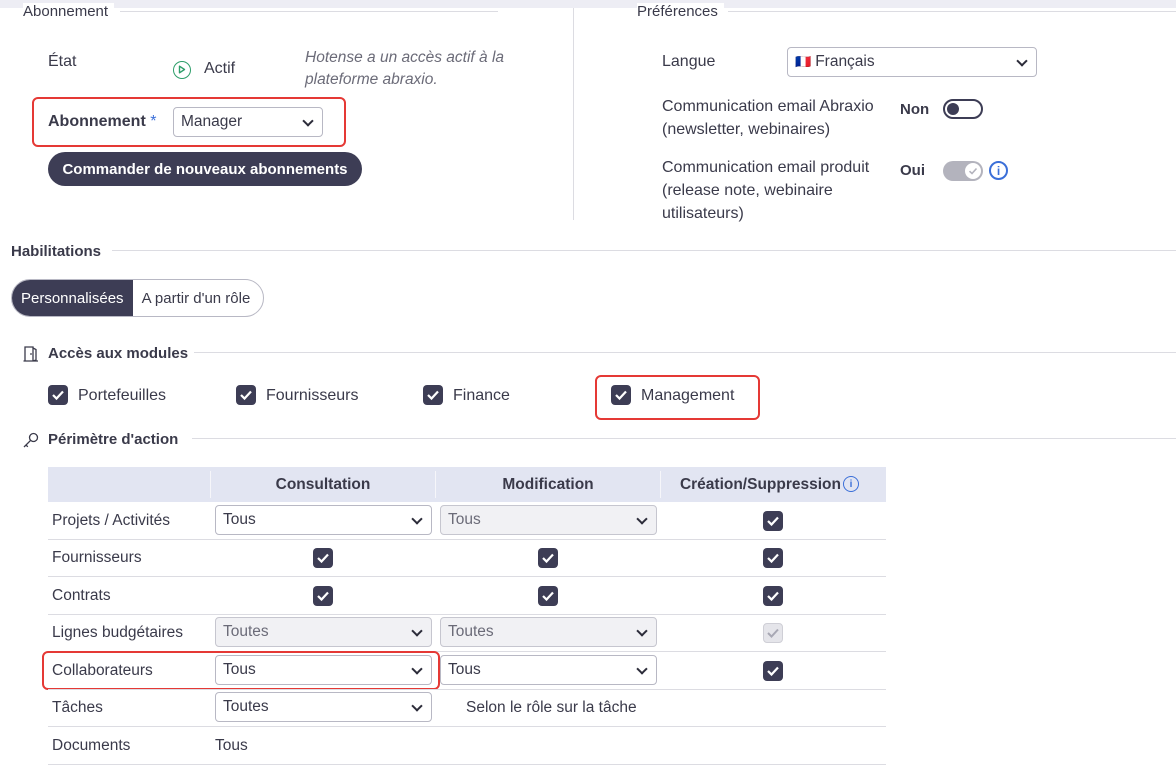 The width and height of the screenshot is (1176, 772). What do you see at coordinates (69, 11) in the screenshot?
I see `abonnement-legend: Abonnement` at bounding box center [69, 11].